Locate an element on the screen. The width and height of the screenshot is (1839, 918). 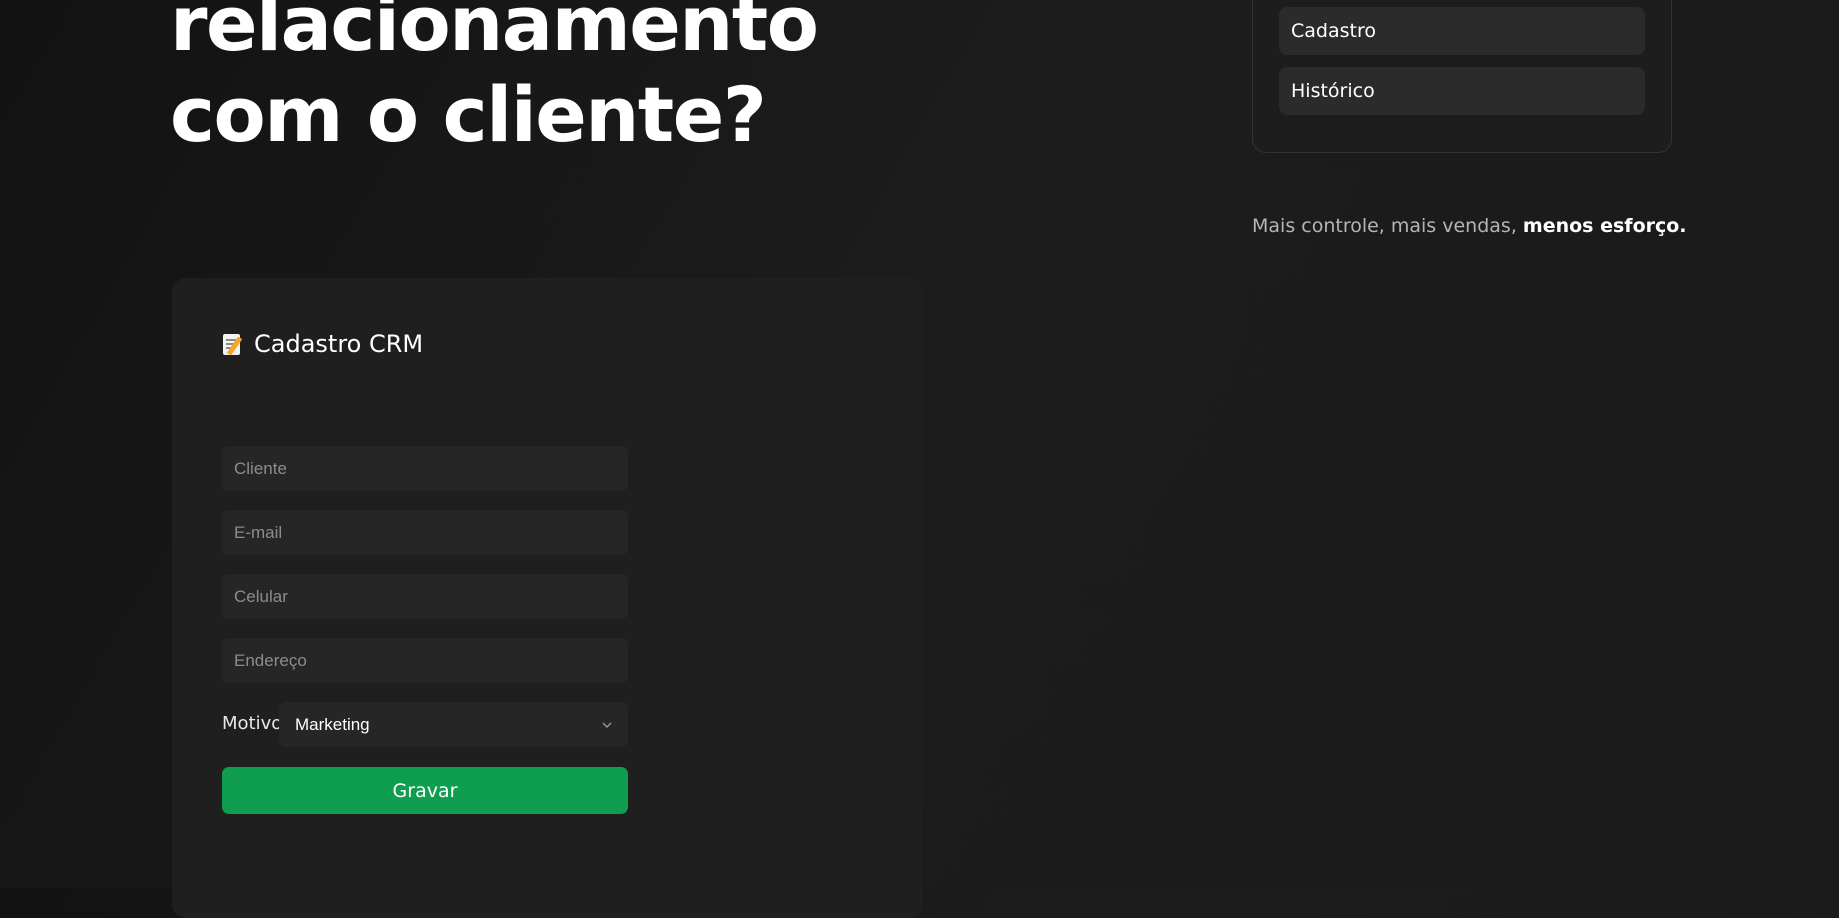
nav-item-label: Cadastro is located at coordinates (1333, 31).